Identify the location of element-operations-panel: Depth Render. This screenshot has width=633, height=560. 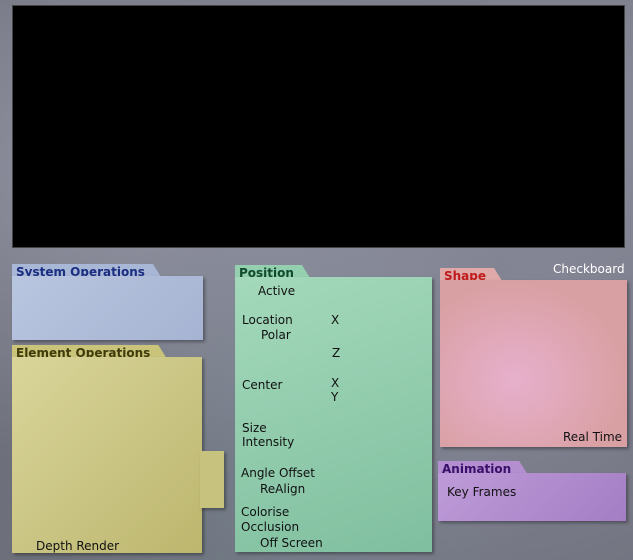
(107, 455).